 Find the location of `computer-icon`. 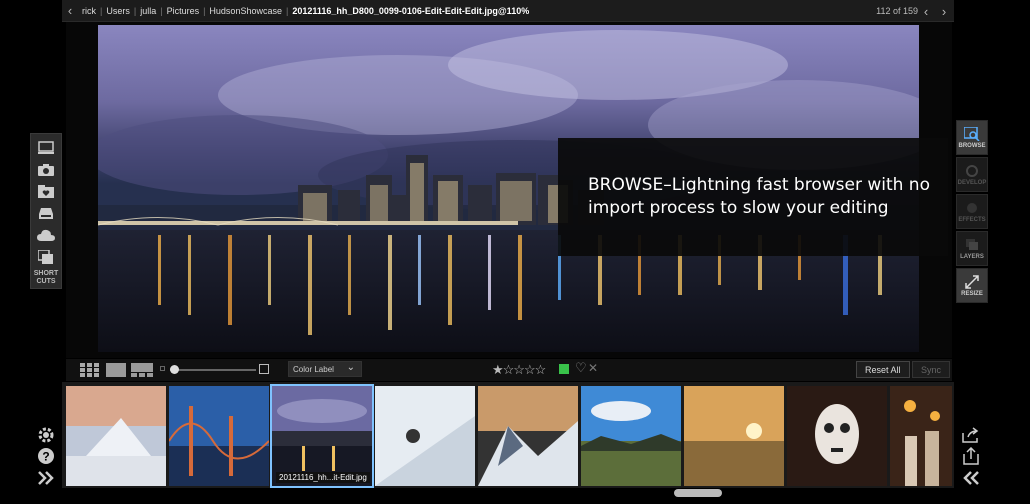

computer-icon is located at coordinates (46, 147).